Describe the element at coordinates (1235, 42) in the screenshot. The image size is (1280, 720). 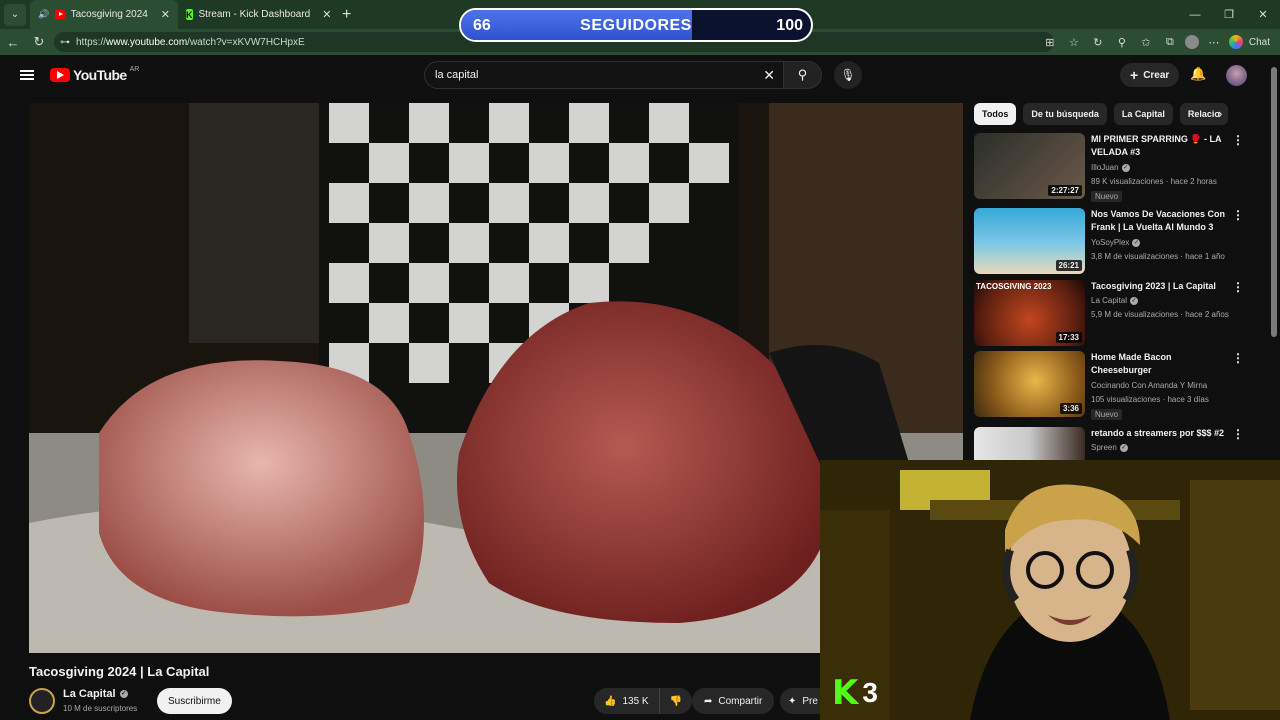
I see `copilot-icon` at that location.